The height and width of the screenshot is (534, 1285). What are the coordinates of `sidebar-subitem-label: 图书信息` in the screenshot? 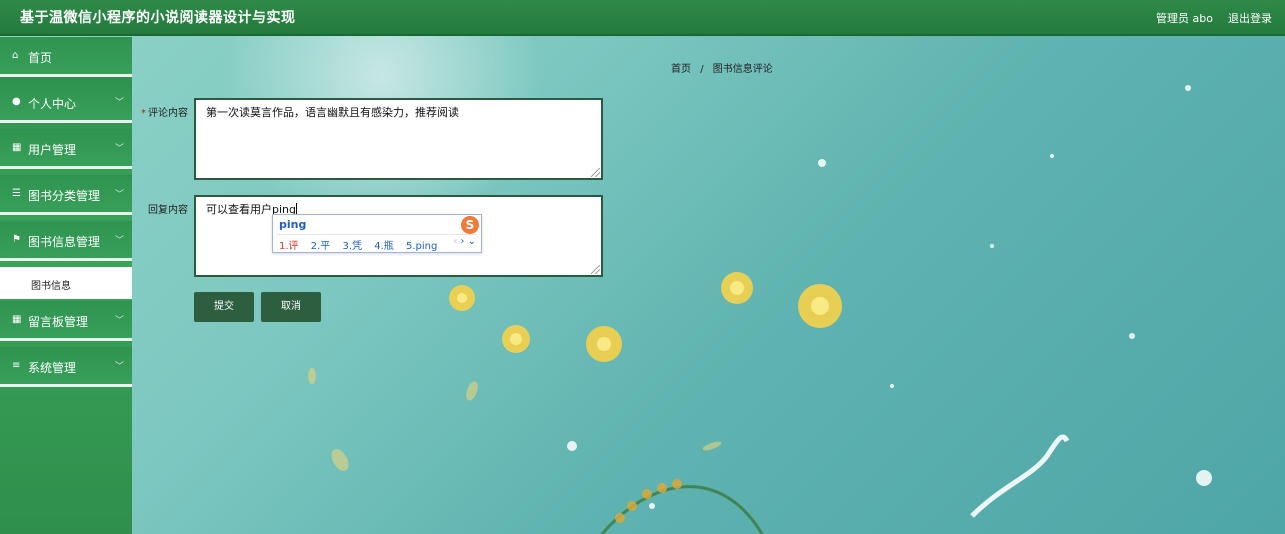 It's located at (51, 286).